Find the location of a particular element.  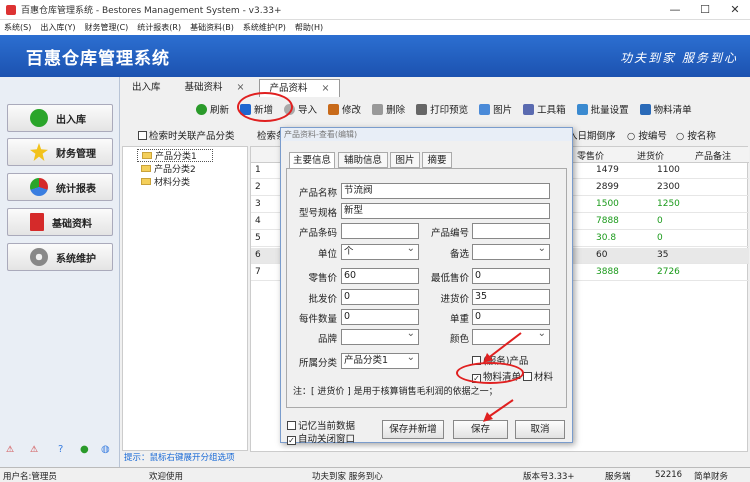

barcode-input is located at coordinates (380, 231).